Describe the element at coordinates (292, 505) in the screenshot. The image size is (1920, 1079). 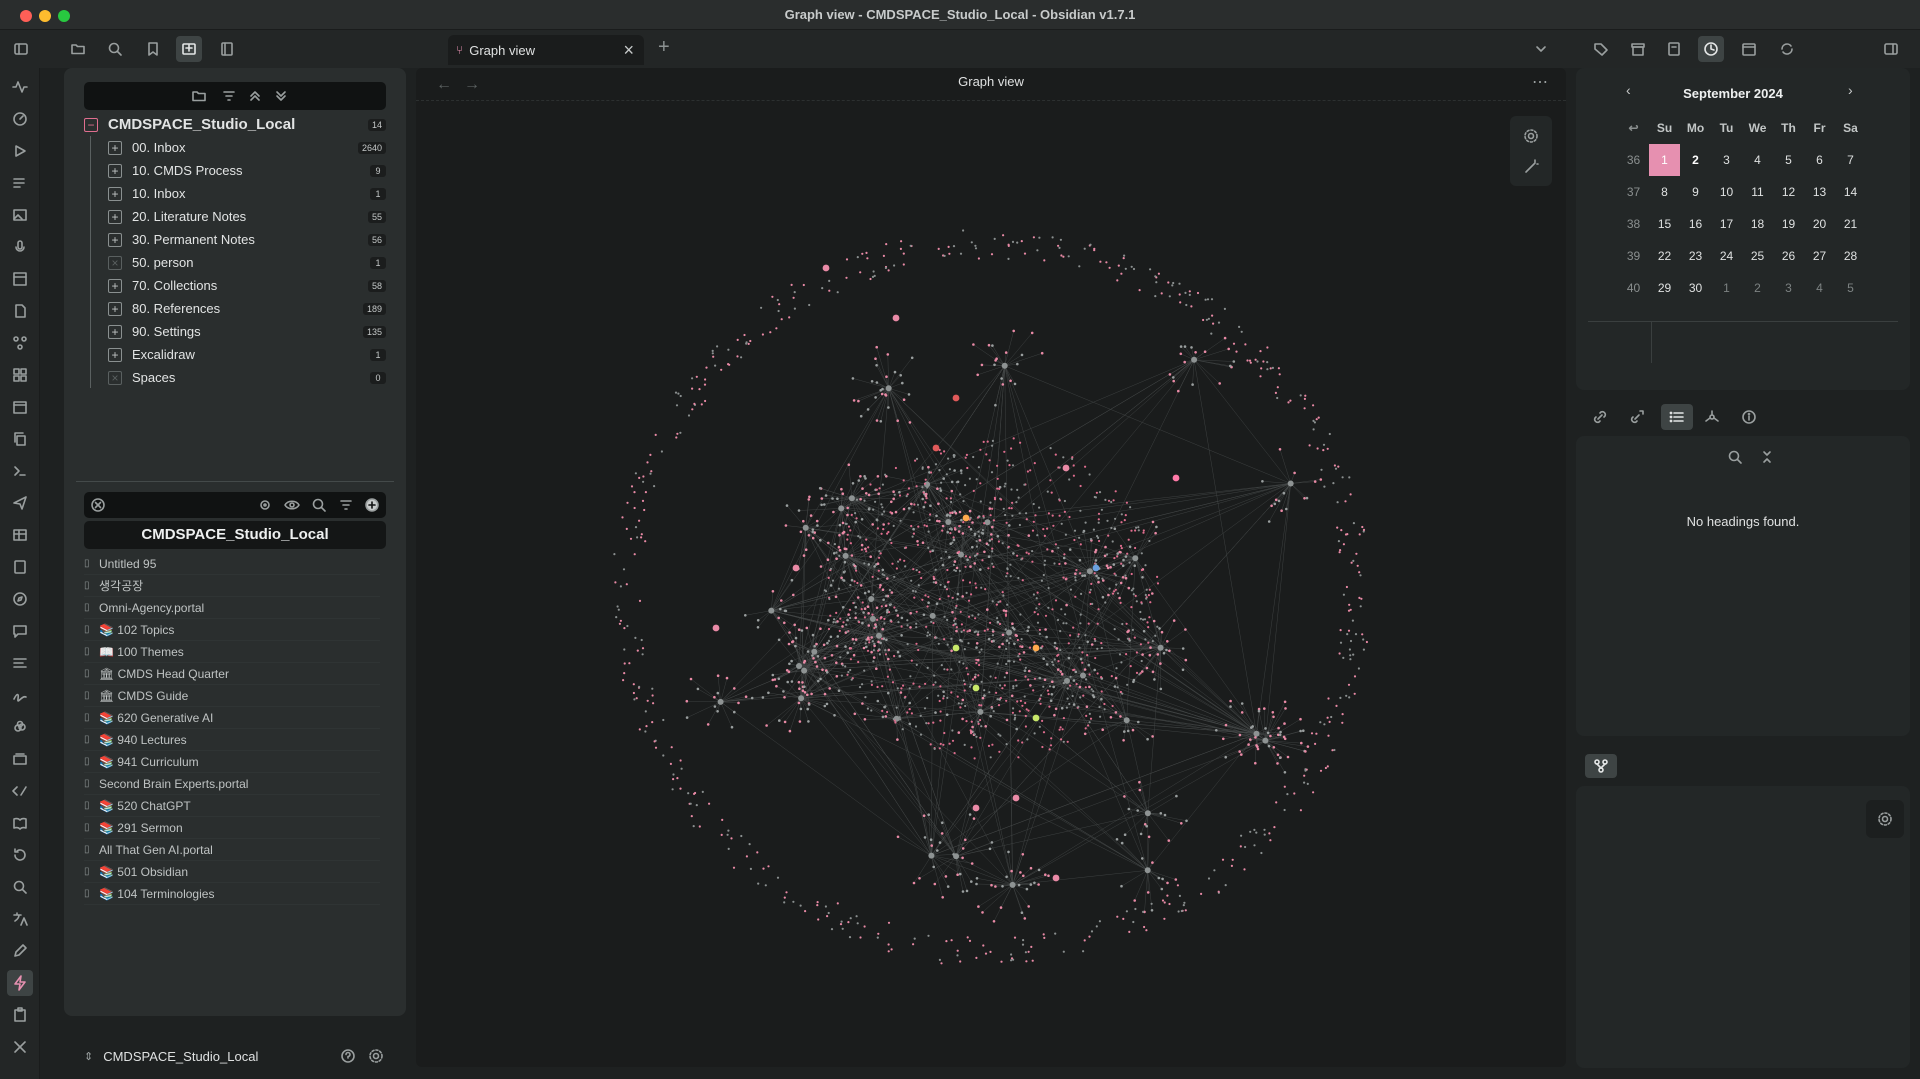
I see `eye-icon` at that location.